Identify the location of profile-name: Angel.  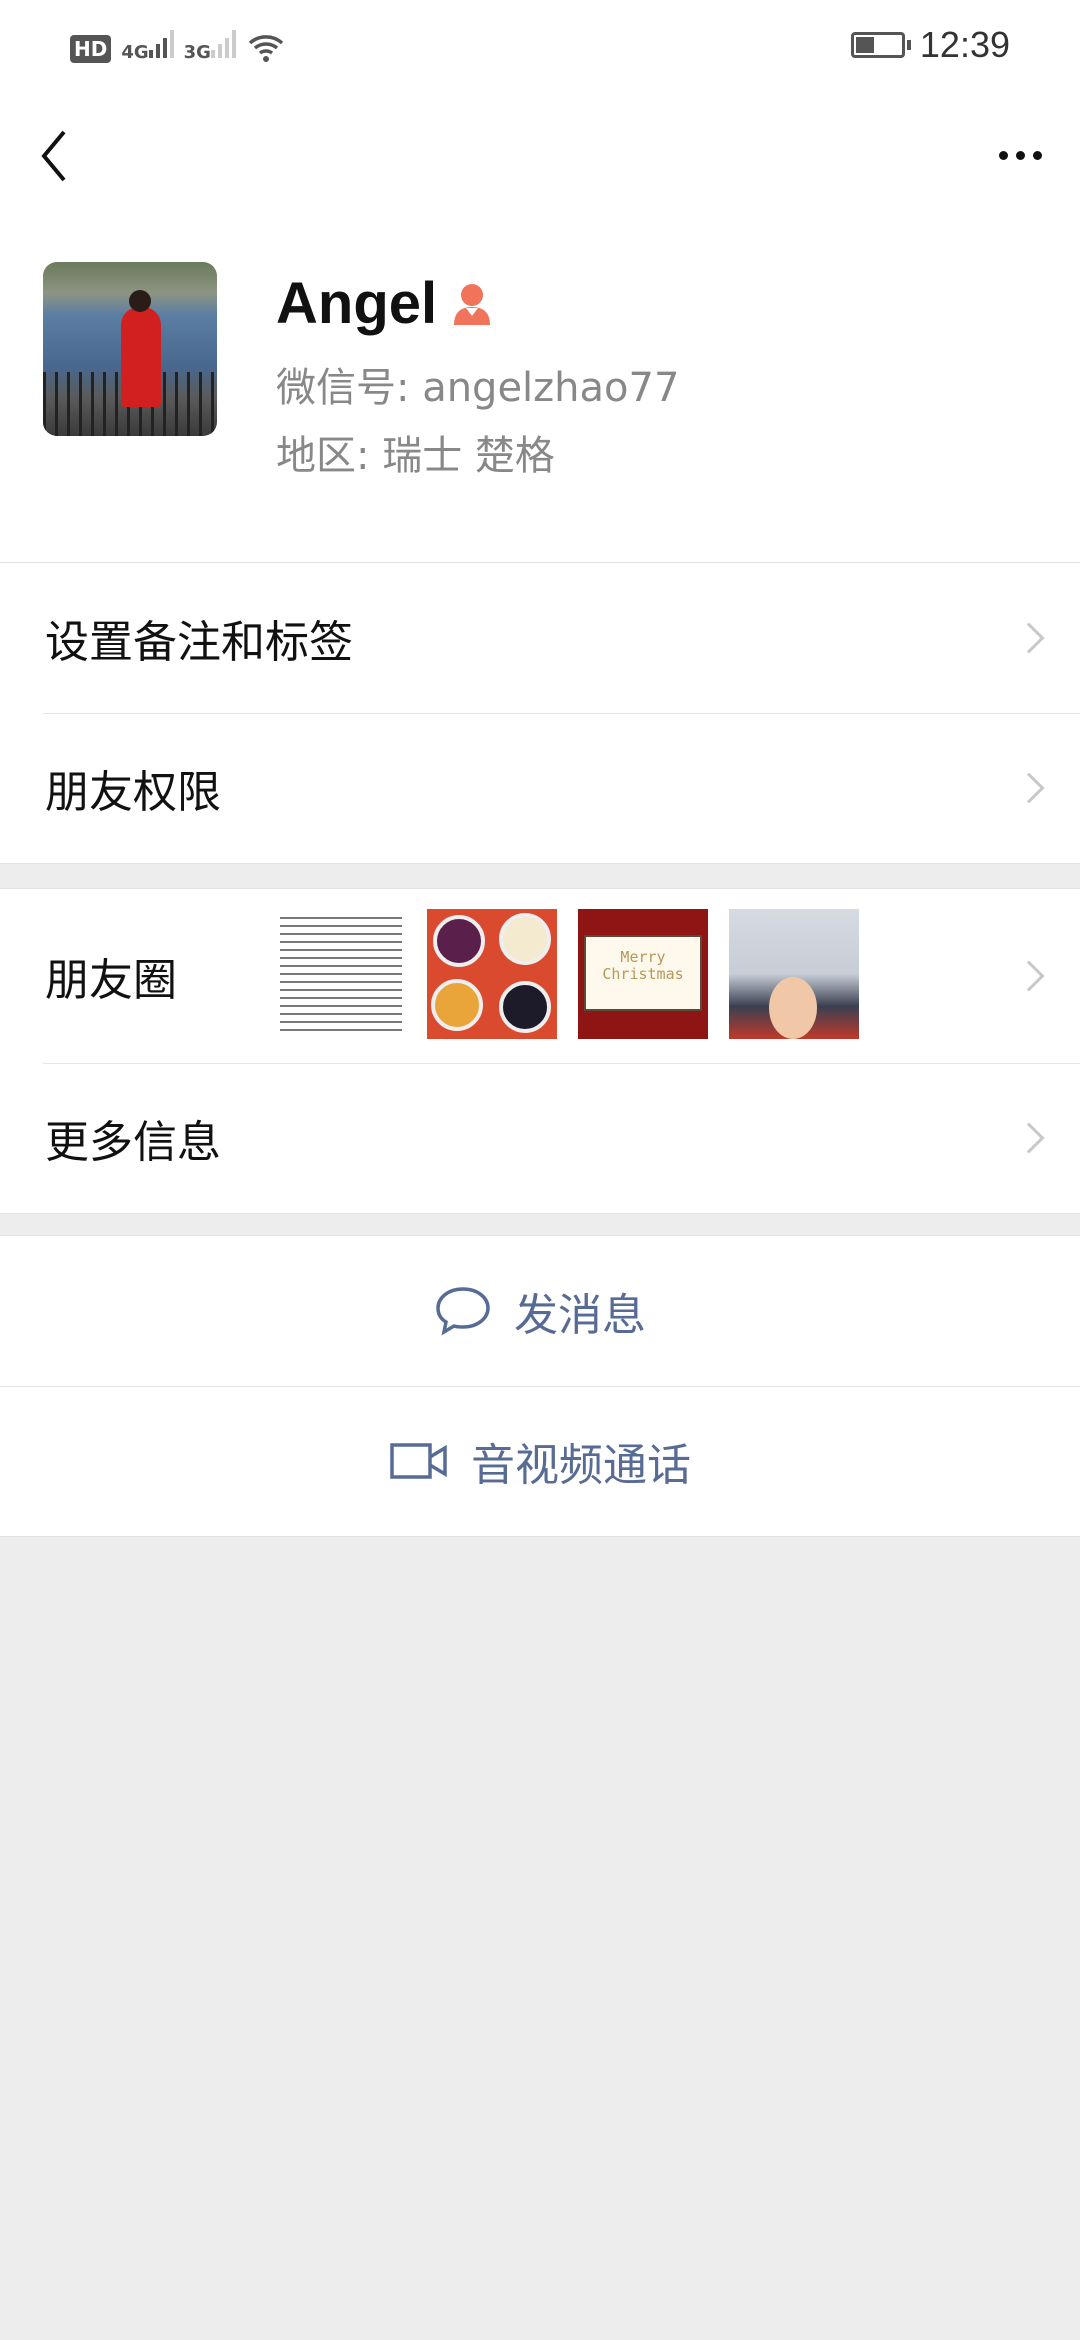
(384, 303).